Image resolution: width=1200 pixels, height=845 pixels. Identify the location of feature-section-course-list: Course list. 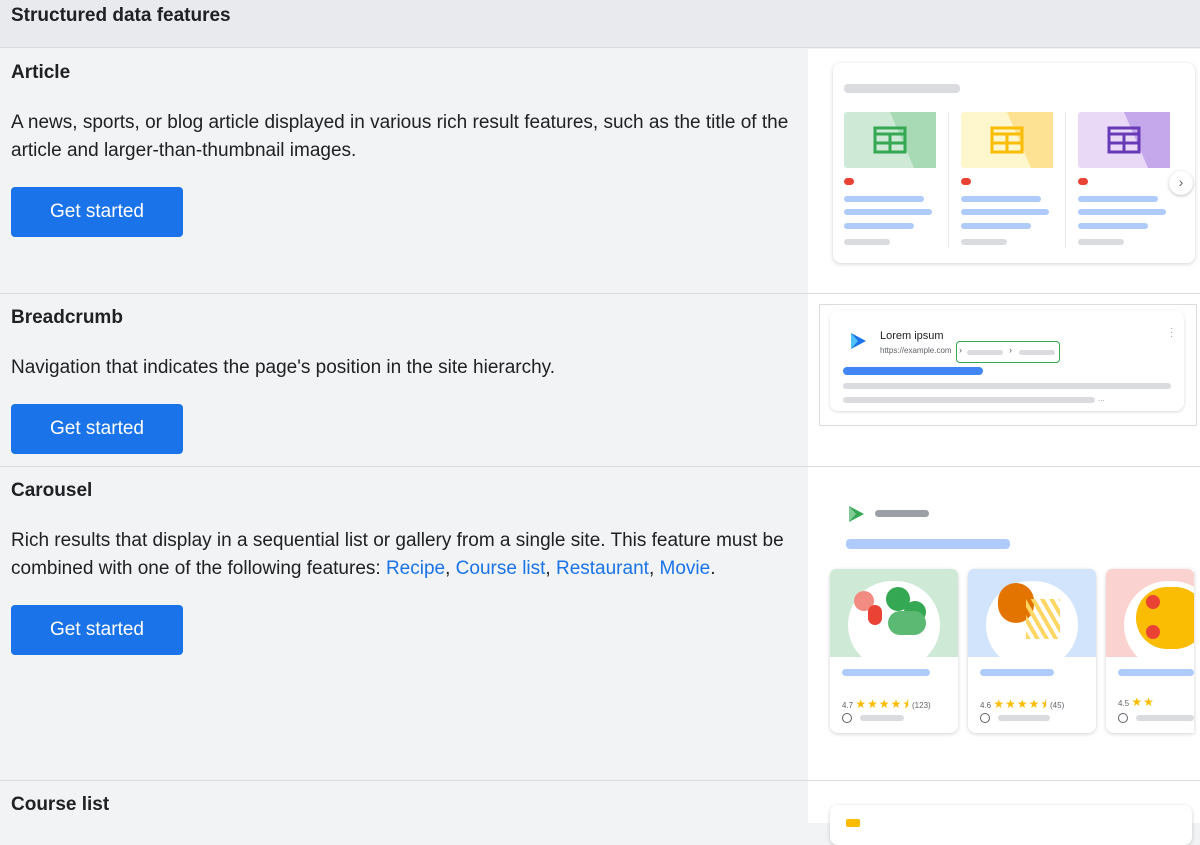
(600, 813).